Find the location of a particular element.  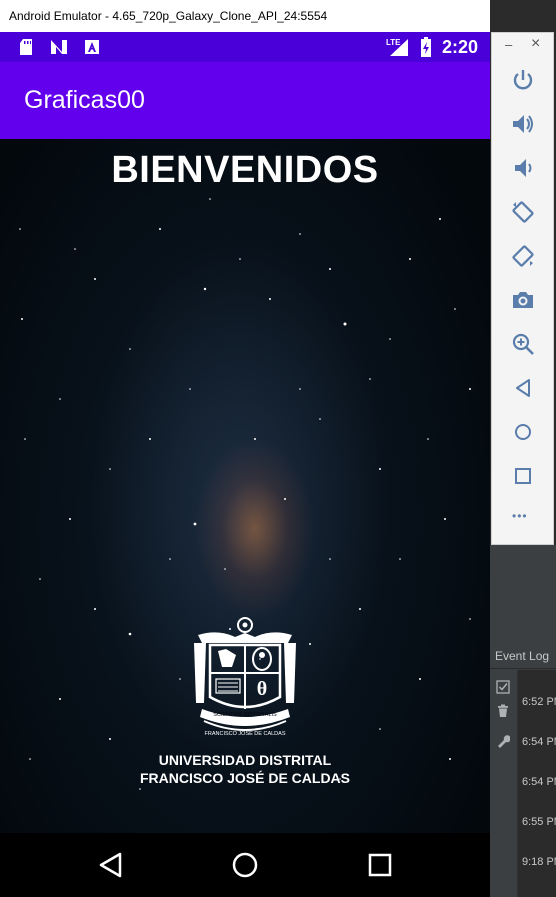

crest-ribbon: FRANCISCO JOSÉ DE CALDAS is located at coordinates (245, 733).